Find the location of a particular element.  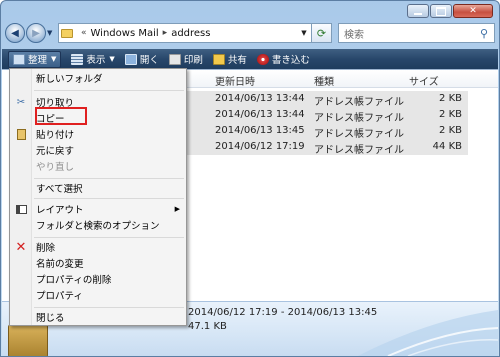

refresh-icon: ⟳ is located at coordinates (321, 33).